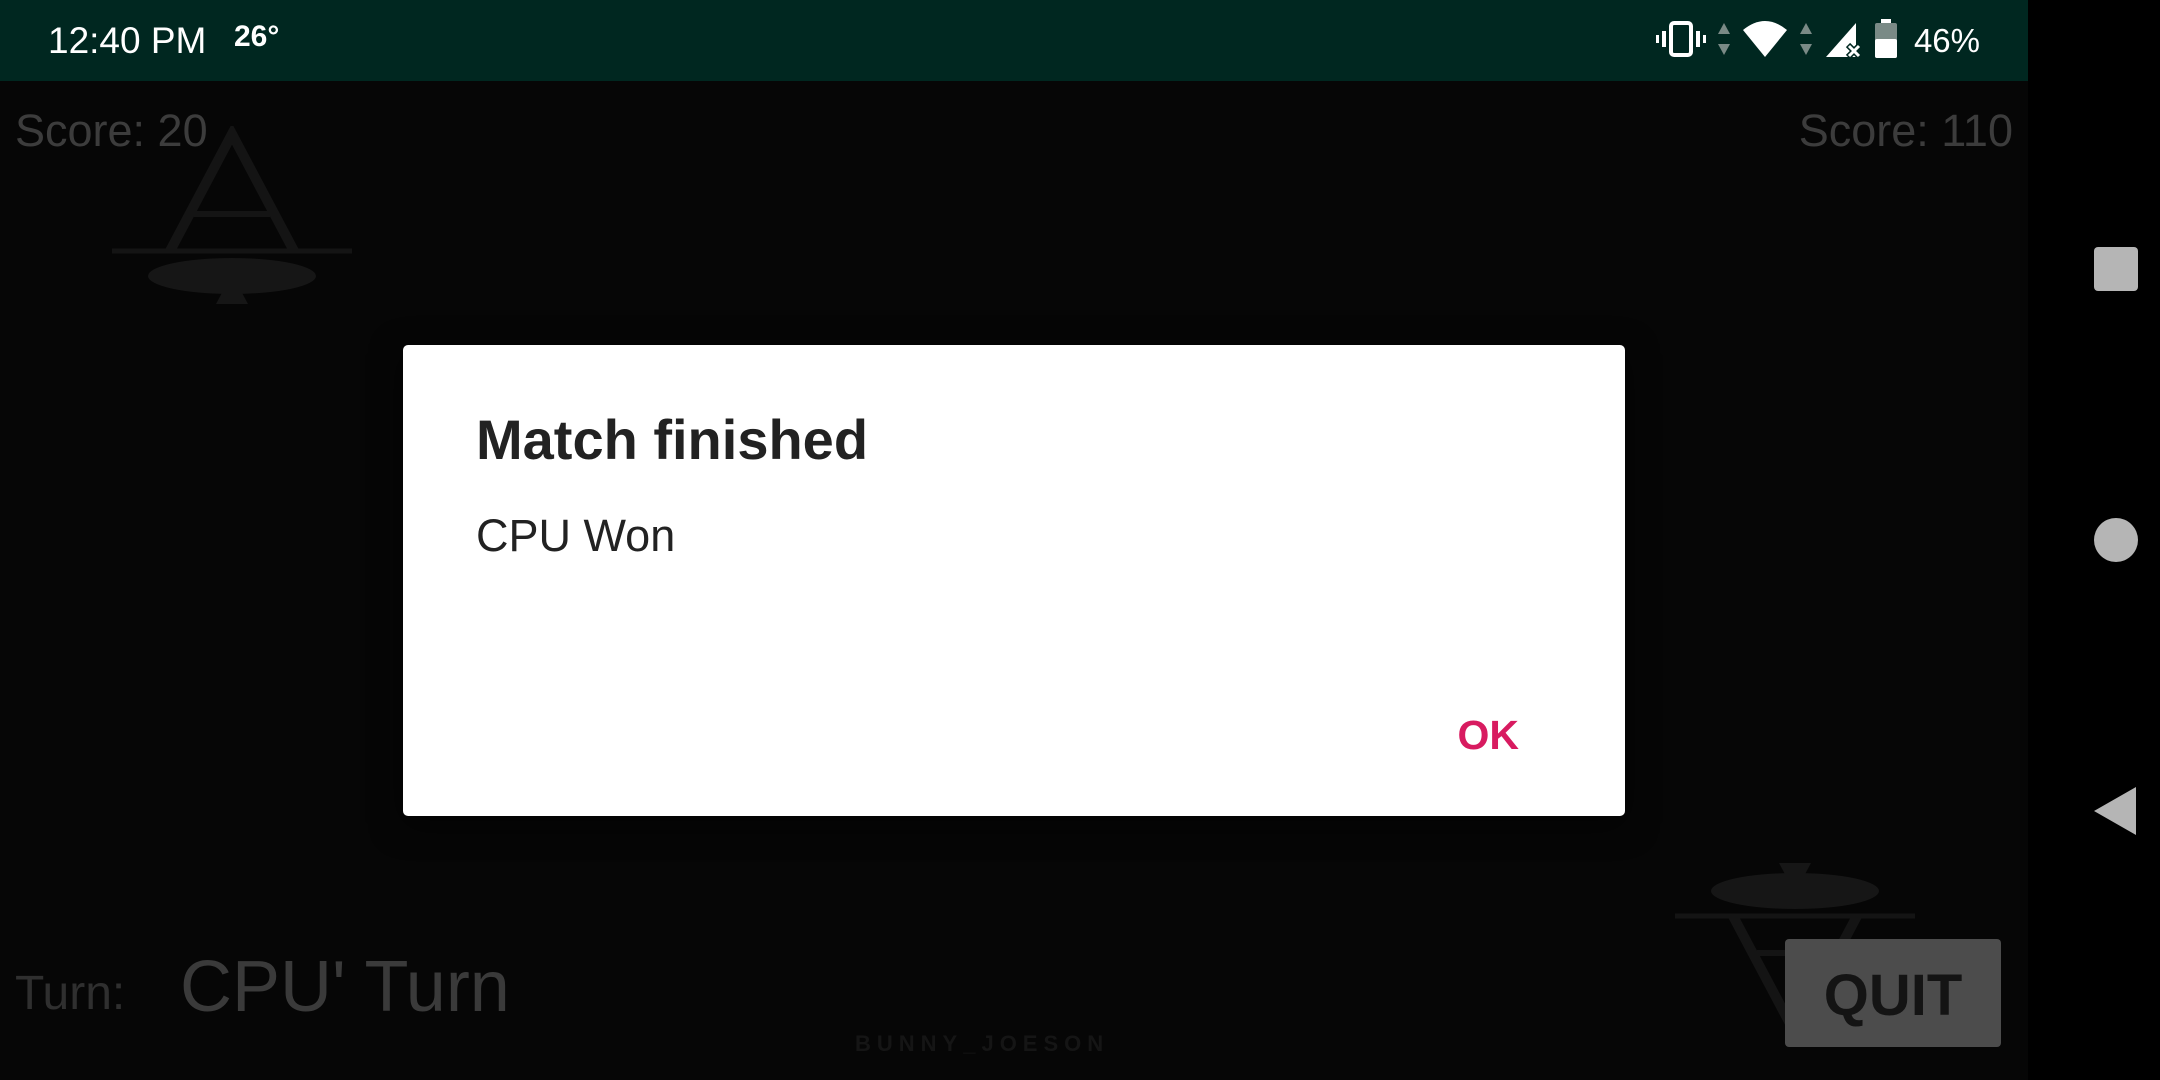 This screenshot has width=2160, height=1080. I want to click on battery-percent: 46%, so click(1946, 40).